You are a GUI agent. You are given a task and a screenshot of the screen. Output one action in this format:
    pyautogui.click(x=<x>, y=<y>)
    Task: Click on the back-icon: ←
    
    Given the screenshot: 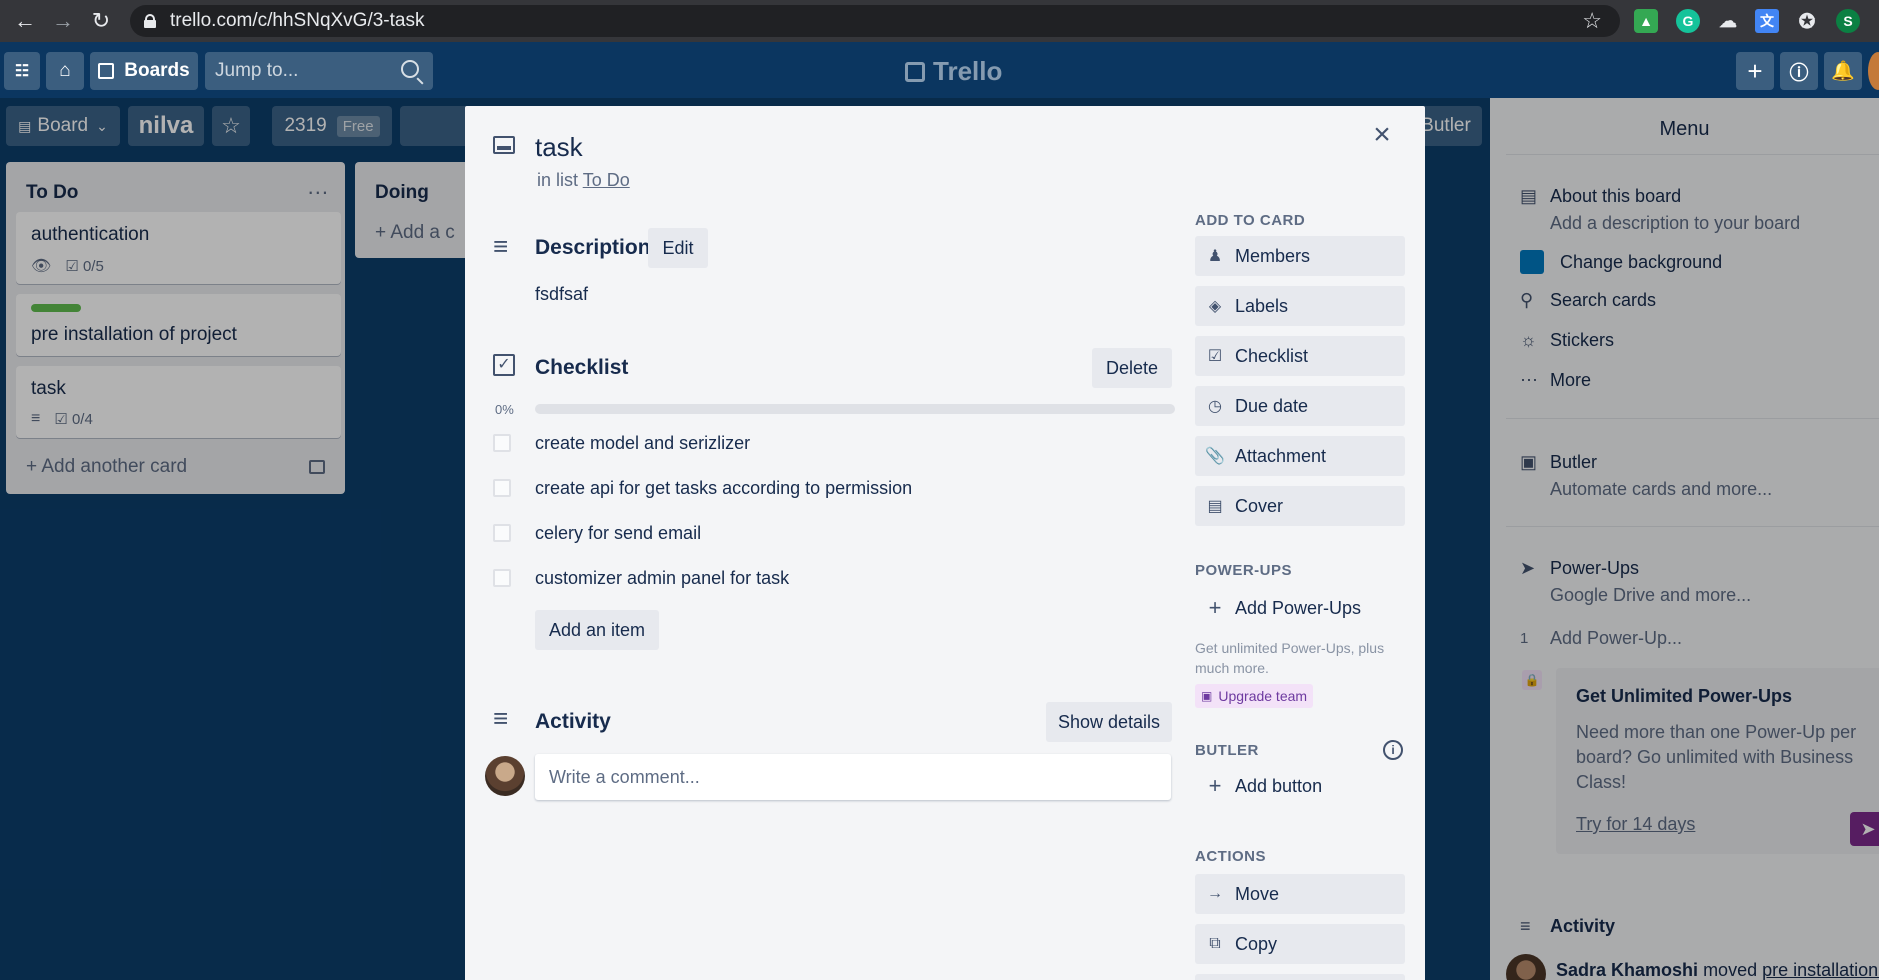 What is the action you would take?
    pyautogui.click(x=25, y=21)
    